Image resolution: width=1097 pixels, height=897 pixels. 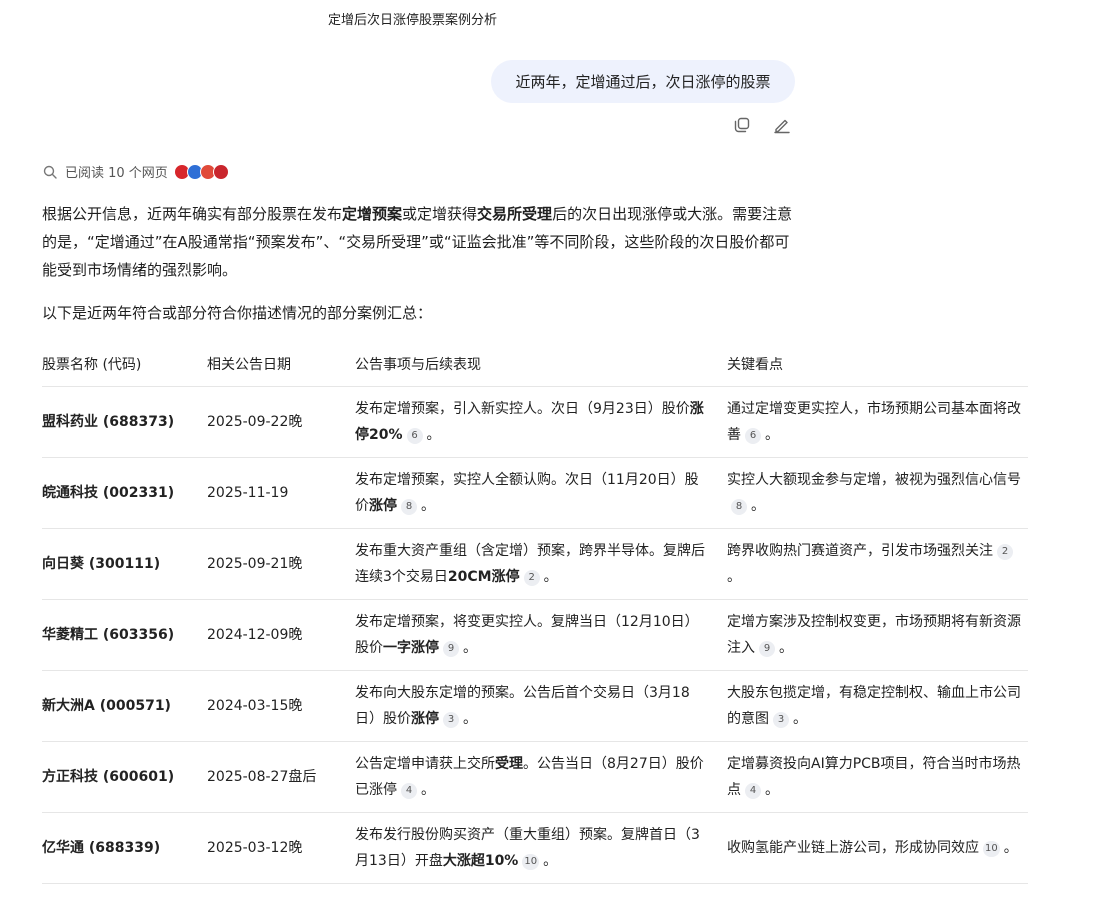 What do you see at coordinates (874, 480) in the screenshot?
I see `point-text: 实控人大额现金参与定增，被视为强烈信心信号` at bounding box center [874, 480].